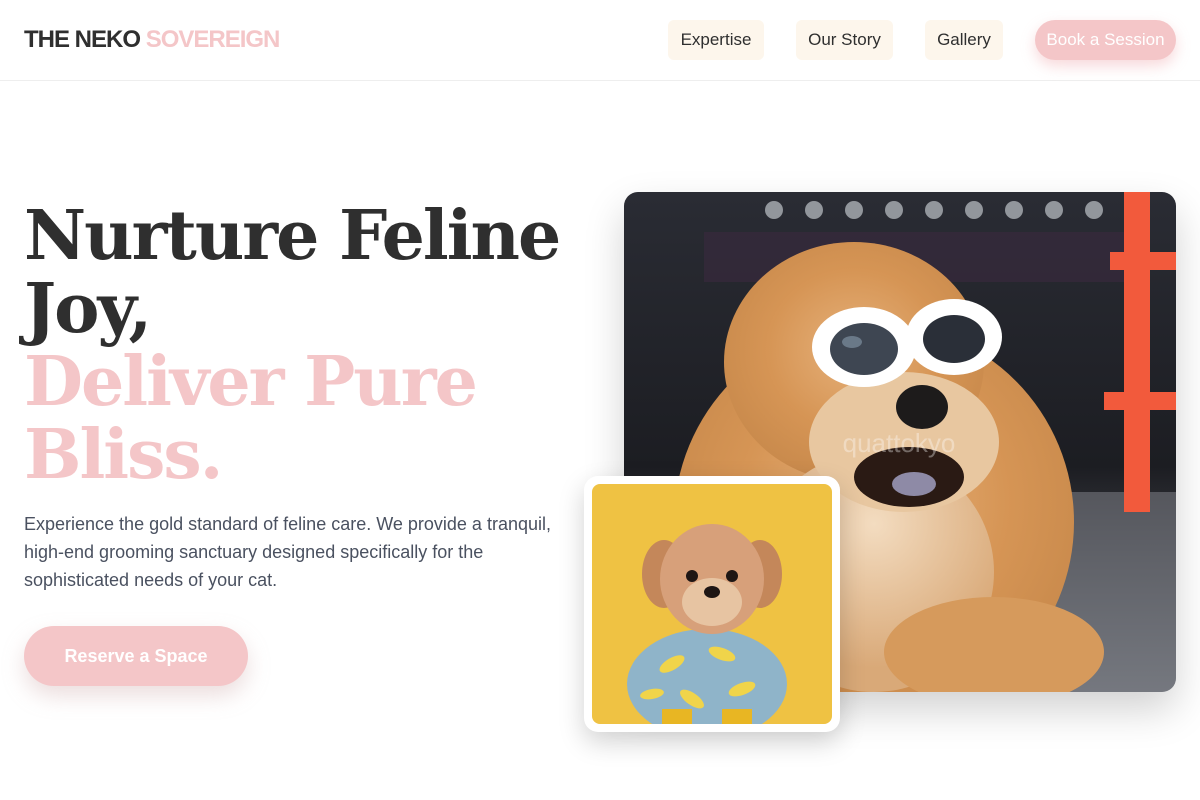  What do you see at coordinates (251, 382) in the screenshot?
I see `headline-line-3: Deliver Pure` at bounding box center [251, 382].